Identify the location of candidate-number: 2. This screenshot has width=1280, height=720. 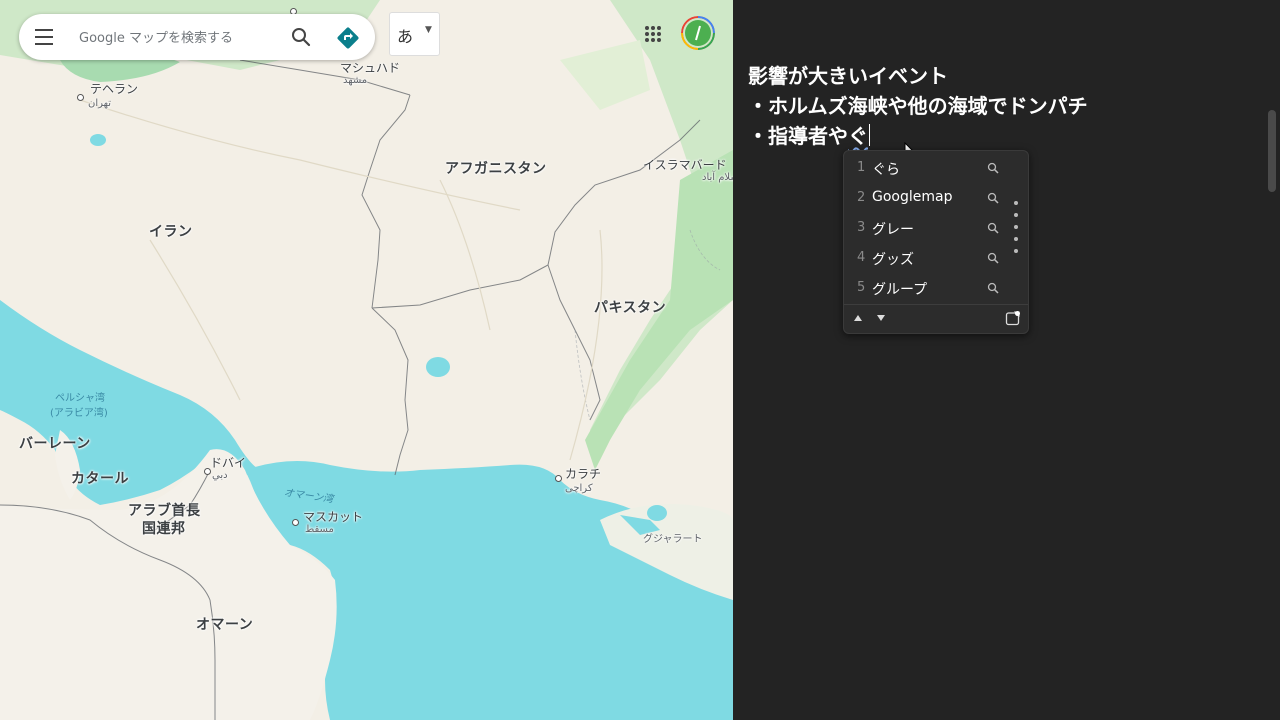
(861, 197).